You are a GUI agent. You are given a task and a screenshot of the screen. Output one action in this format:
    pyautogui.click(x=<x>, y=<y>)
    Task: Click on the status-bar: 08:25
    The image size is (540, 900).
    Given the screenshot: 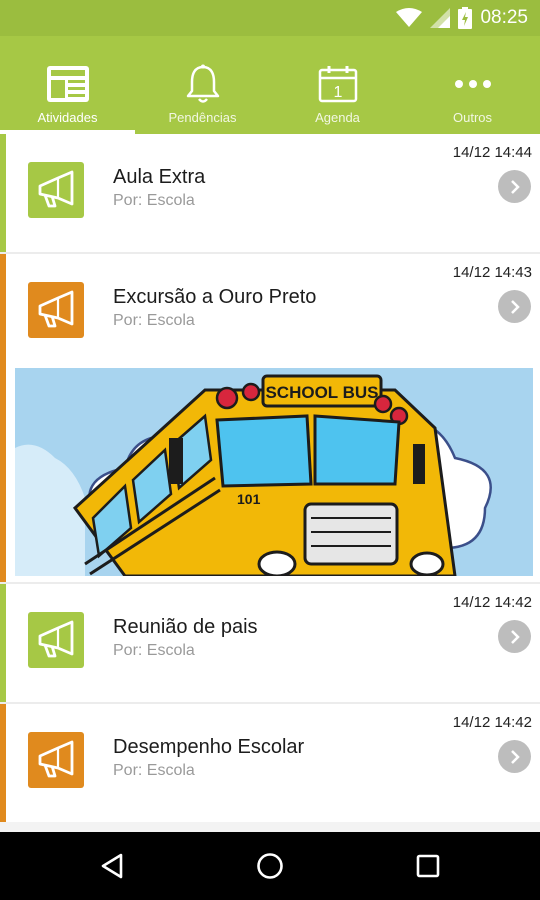 What is the action you would take?
    pyautogui.click(x=270, y=18)
    